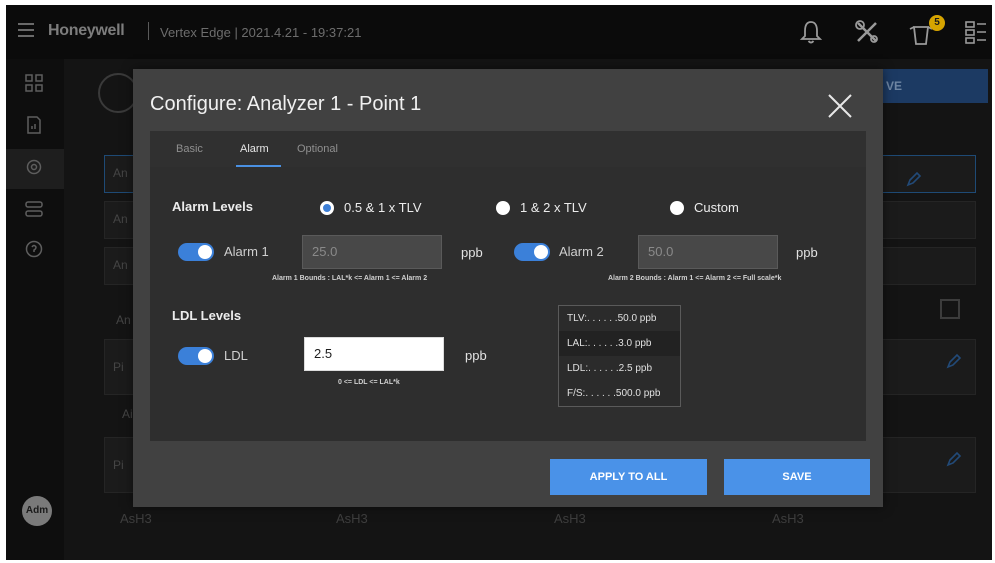 The height and width of the screenshot is (563, 995). I want to click on ldl-bounds-hint: 0 <= LDL <= LAL*k, so click(369, 382).